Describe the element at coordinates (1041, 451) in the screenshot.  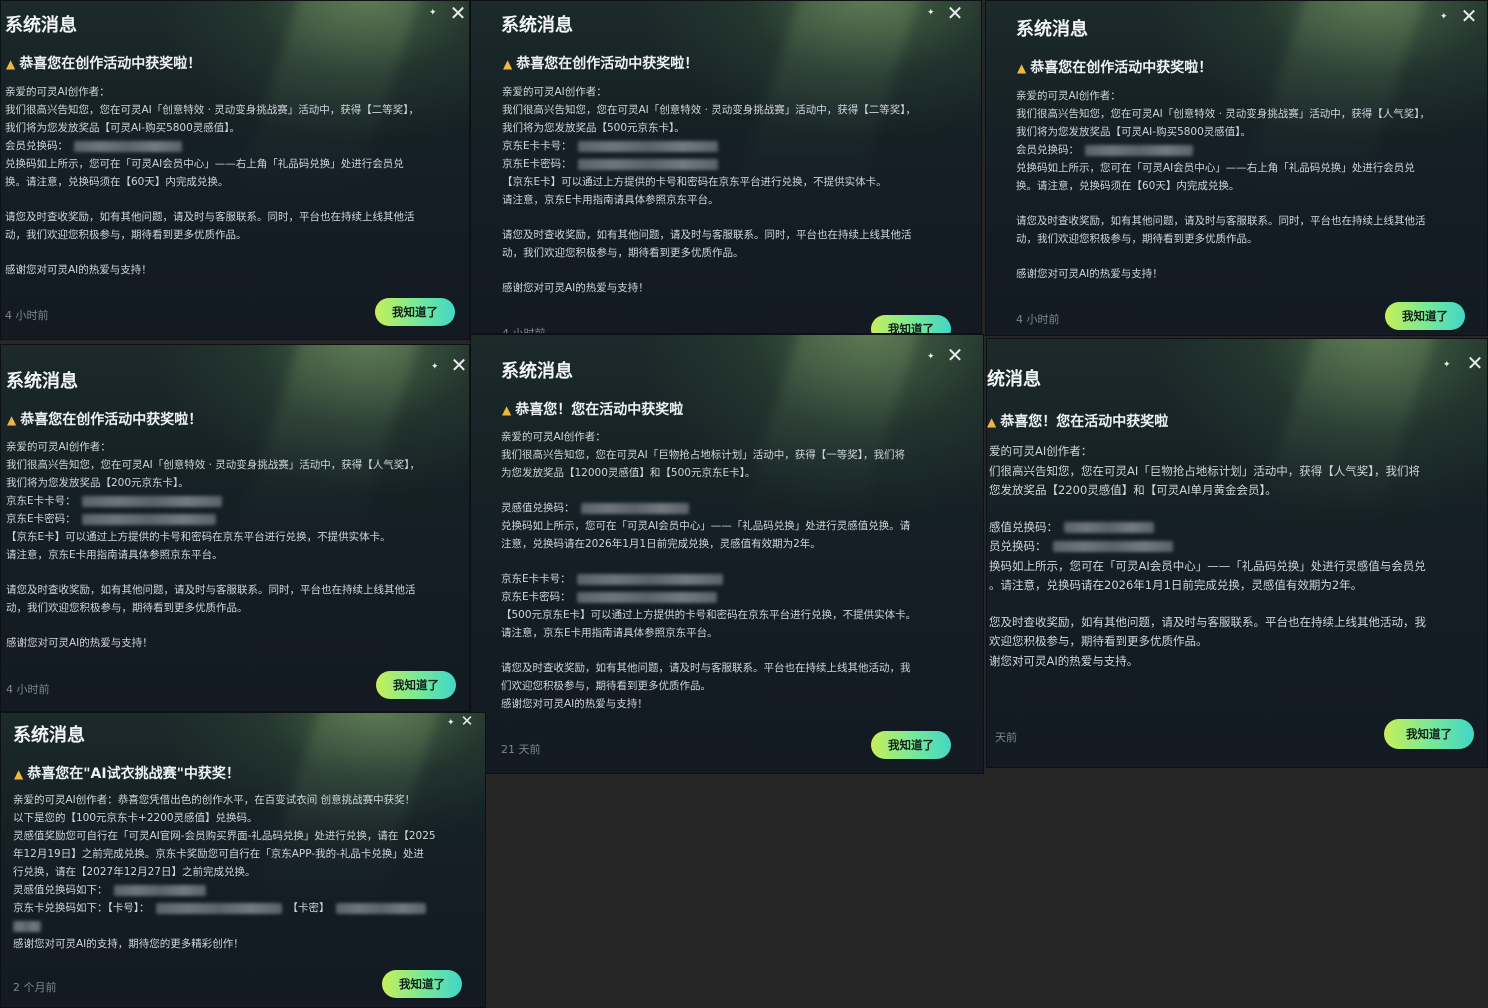
I see `body-line: 爱的可灵AI创作者：` at that location.